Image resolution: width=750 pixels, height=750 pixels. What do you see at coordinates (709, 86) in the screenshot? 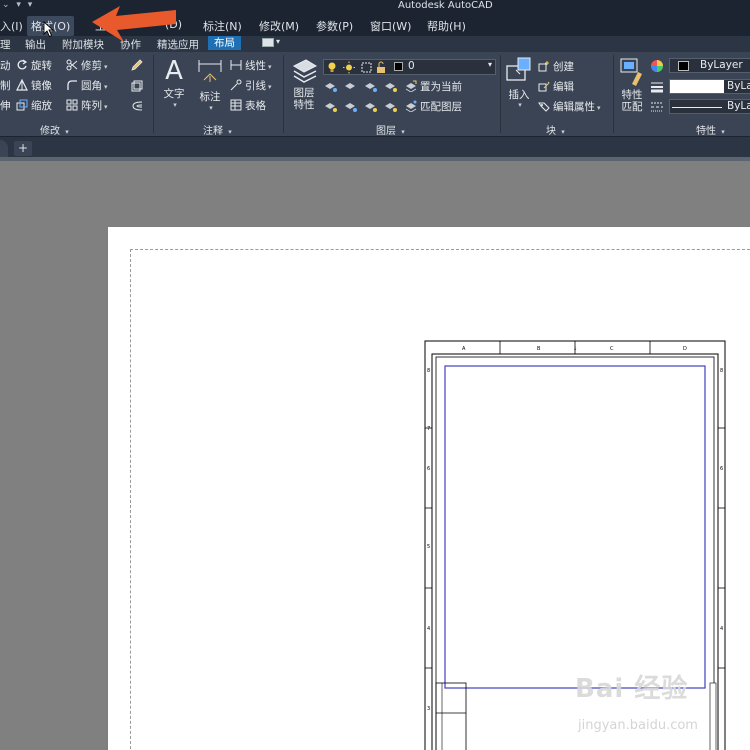
I see `lineweight-dropdown: ByLay` at bounding box center [709, 86].